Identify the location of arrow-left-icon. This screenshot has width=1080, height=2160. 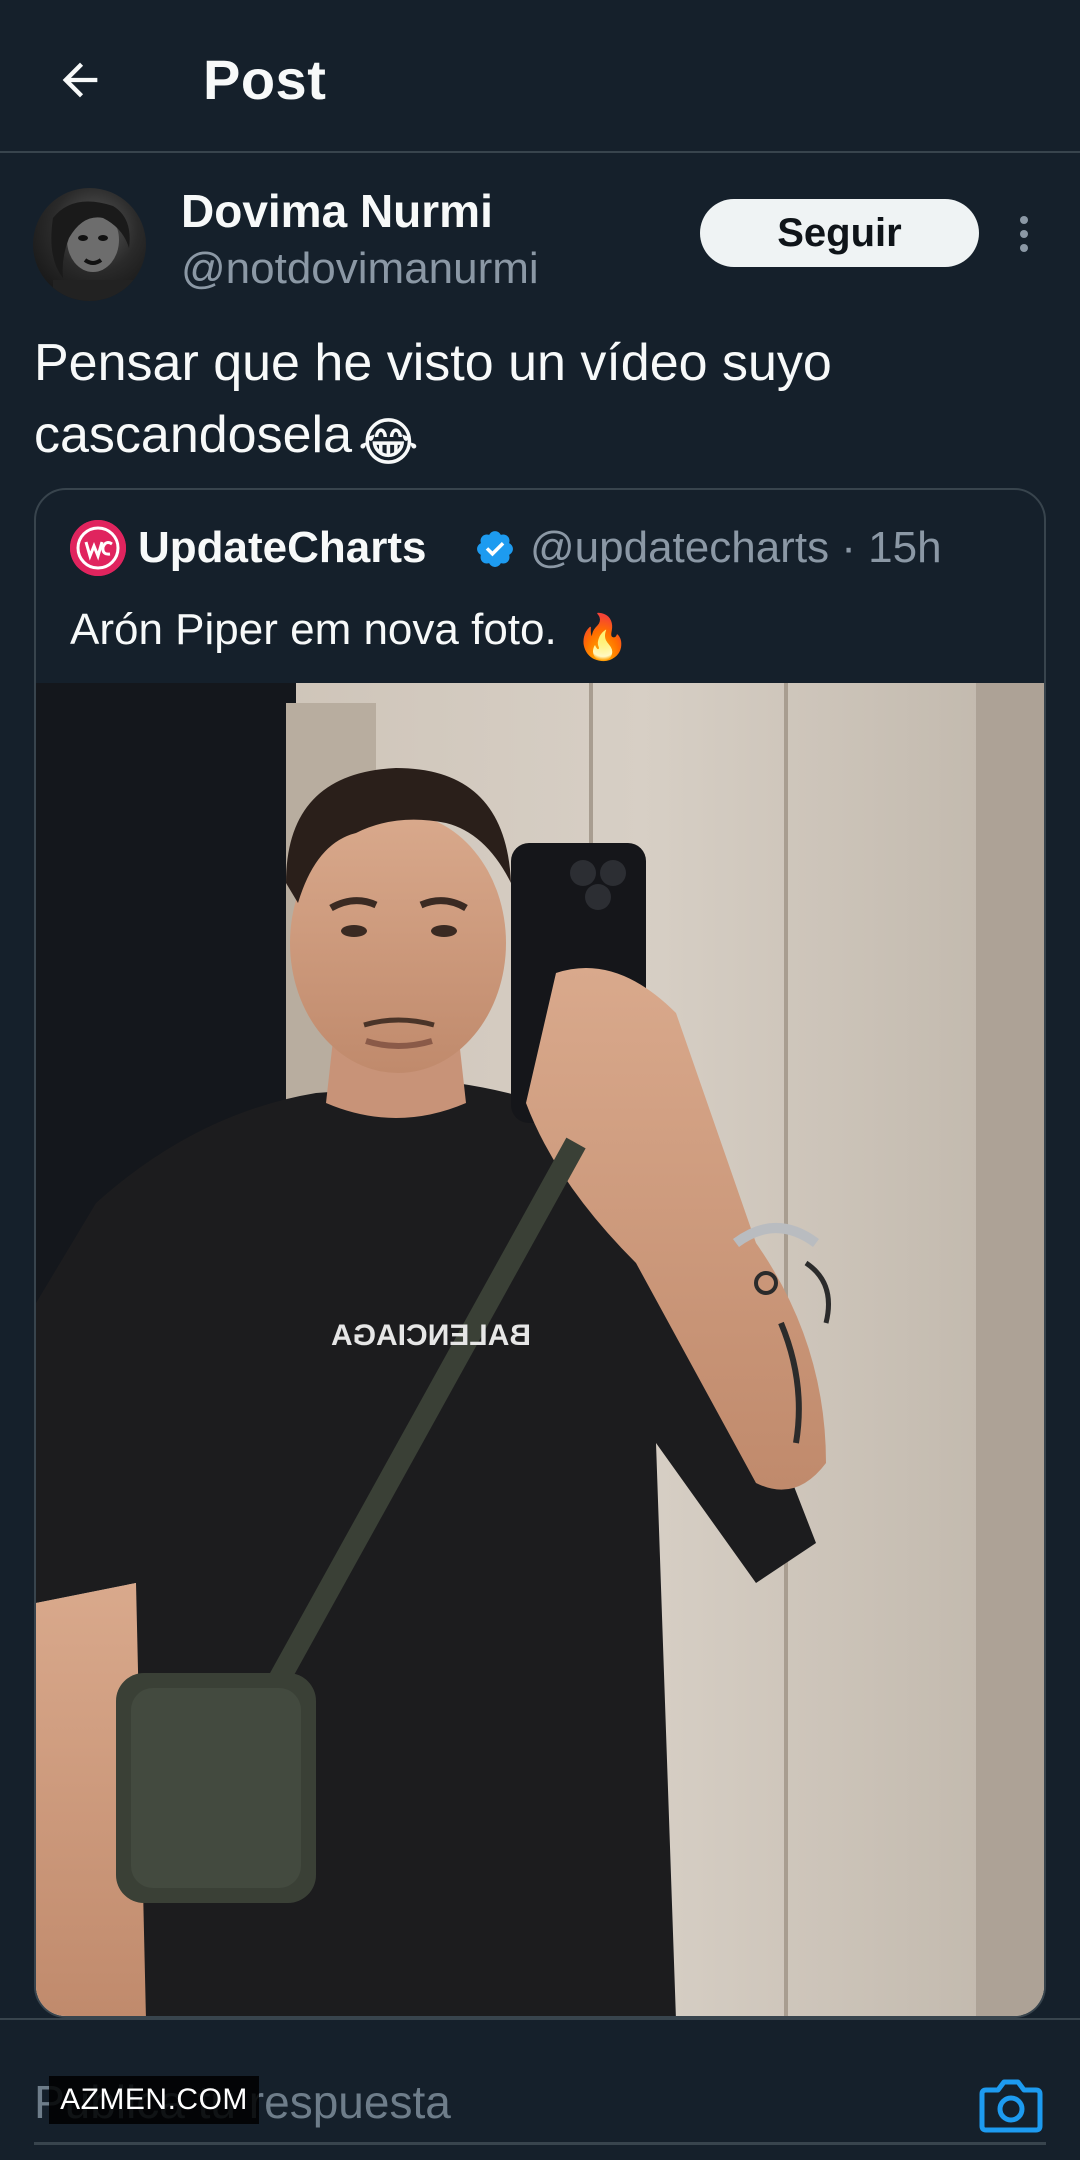
(80, 80).